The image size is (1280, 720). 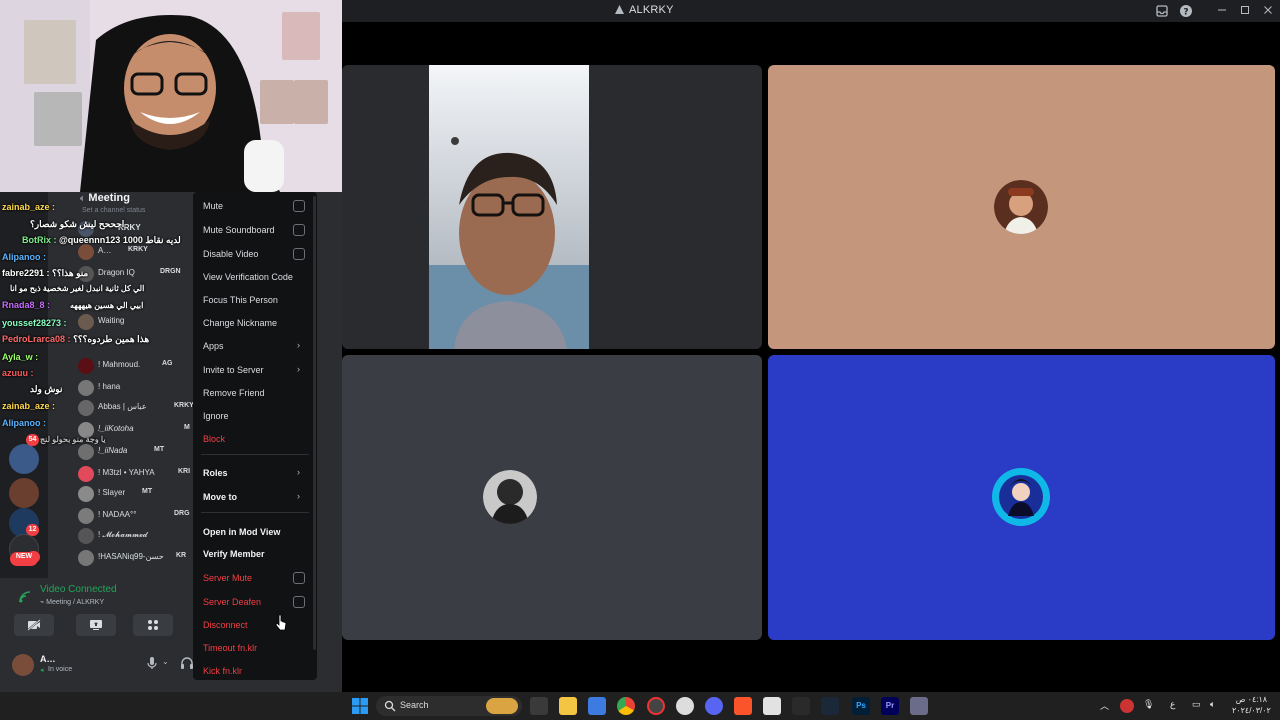 What do you see at coordinates (1162, 11) in the screenshot?
I see `inbox-icon` at bounding box center [1162, 11].